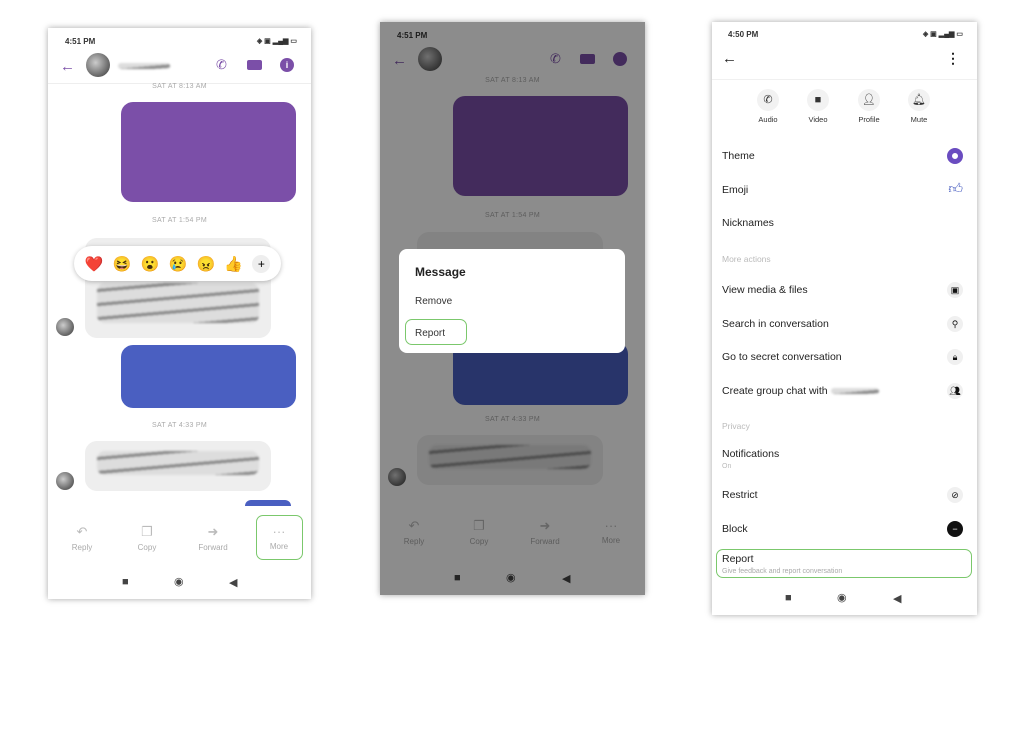  What do you see at coordinates (740, 495) in the screenshot?
I see `restrict-item: Restrict` at bounding box center [740, 495].